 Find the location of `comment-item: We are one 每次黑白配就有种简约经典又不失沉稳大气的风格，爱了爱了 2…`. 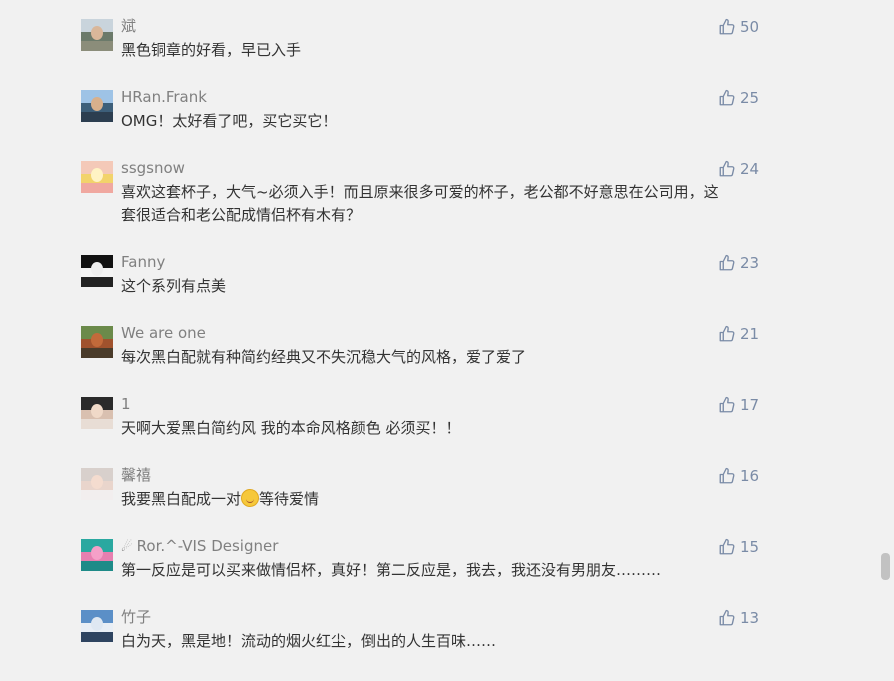

comment-item: We are one 每次黑白配就有种简约经典又不失沉稳大气的风格，爱了爱了 2… is located at coordinates (421, 358).